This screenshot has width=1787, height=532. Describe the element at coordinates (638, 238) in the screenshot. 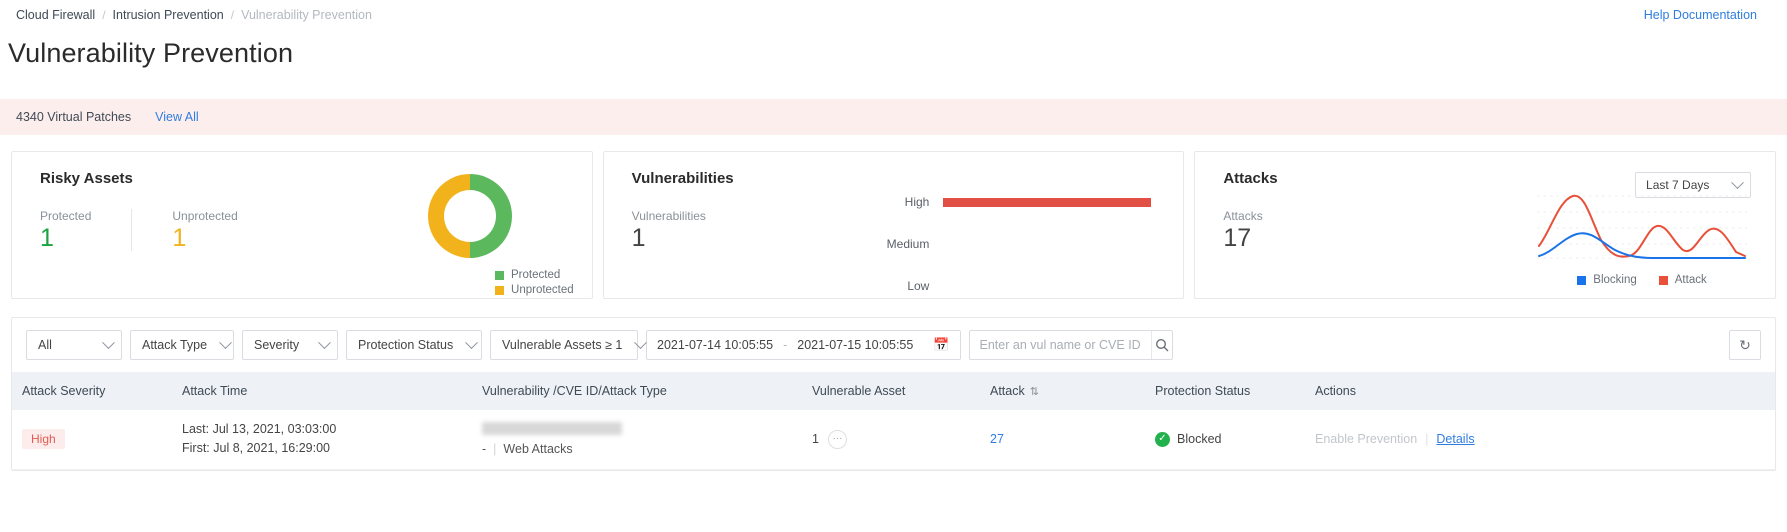

I see `metric-vulnerabilities-value: 1` at that location.